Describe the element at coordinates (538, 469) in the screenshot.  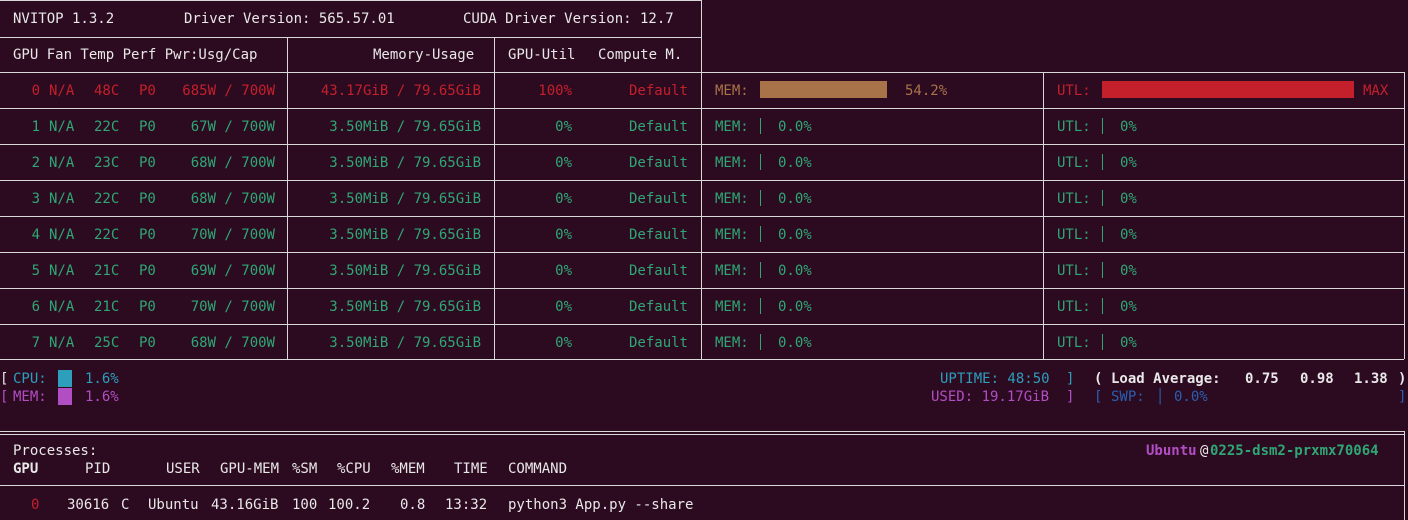
I see `proc-header-command: COMMAND` at that location.